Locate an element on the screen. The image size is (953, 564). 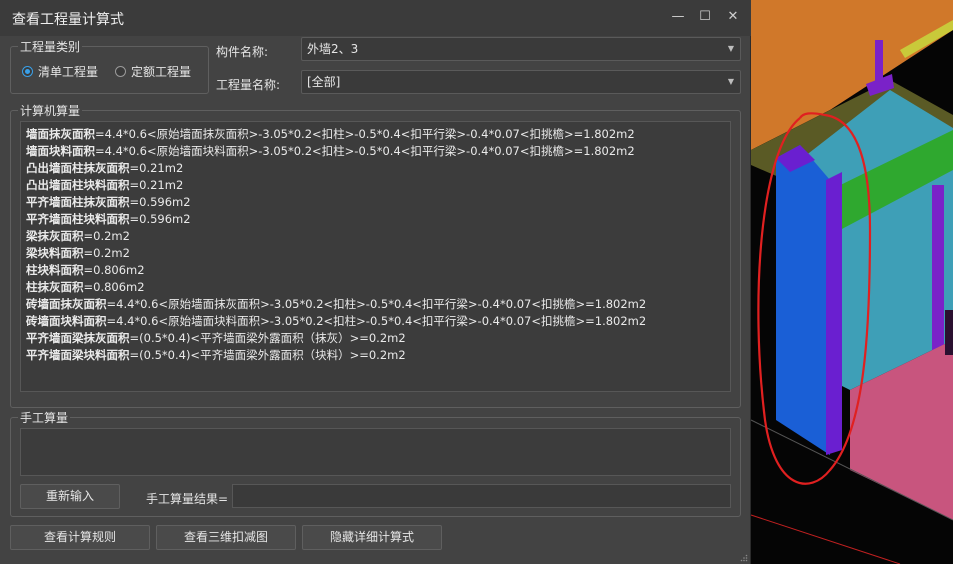
formula-line: 平齐墙面梁块料面积=(0.5*0.4)<平齐墙面梁外露面积（块料）>=0.2m2 is located at coordinates (336, 355).